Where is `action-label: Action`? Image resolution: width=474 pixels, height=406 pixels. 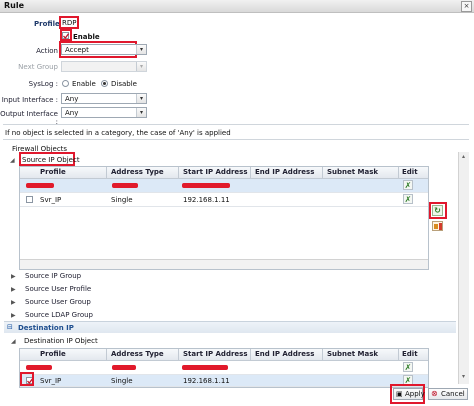 action-label: Action is located at coordinates (47, 51).